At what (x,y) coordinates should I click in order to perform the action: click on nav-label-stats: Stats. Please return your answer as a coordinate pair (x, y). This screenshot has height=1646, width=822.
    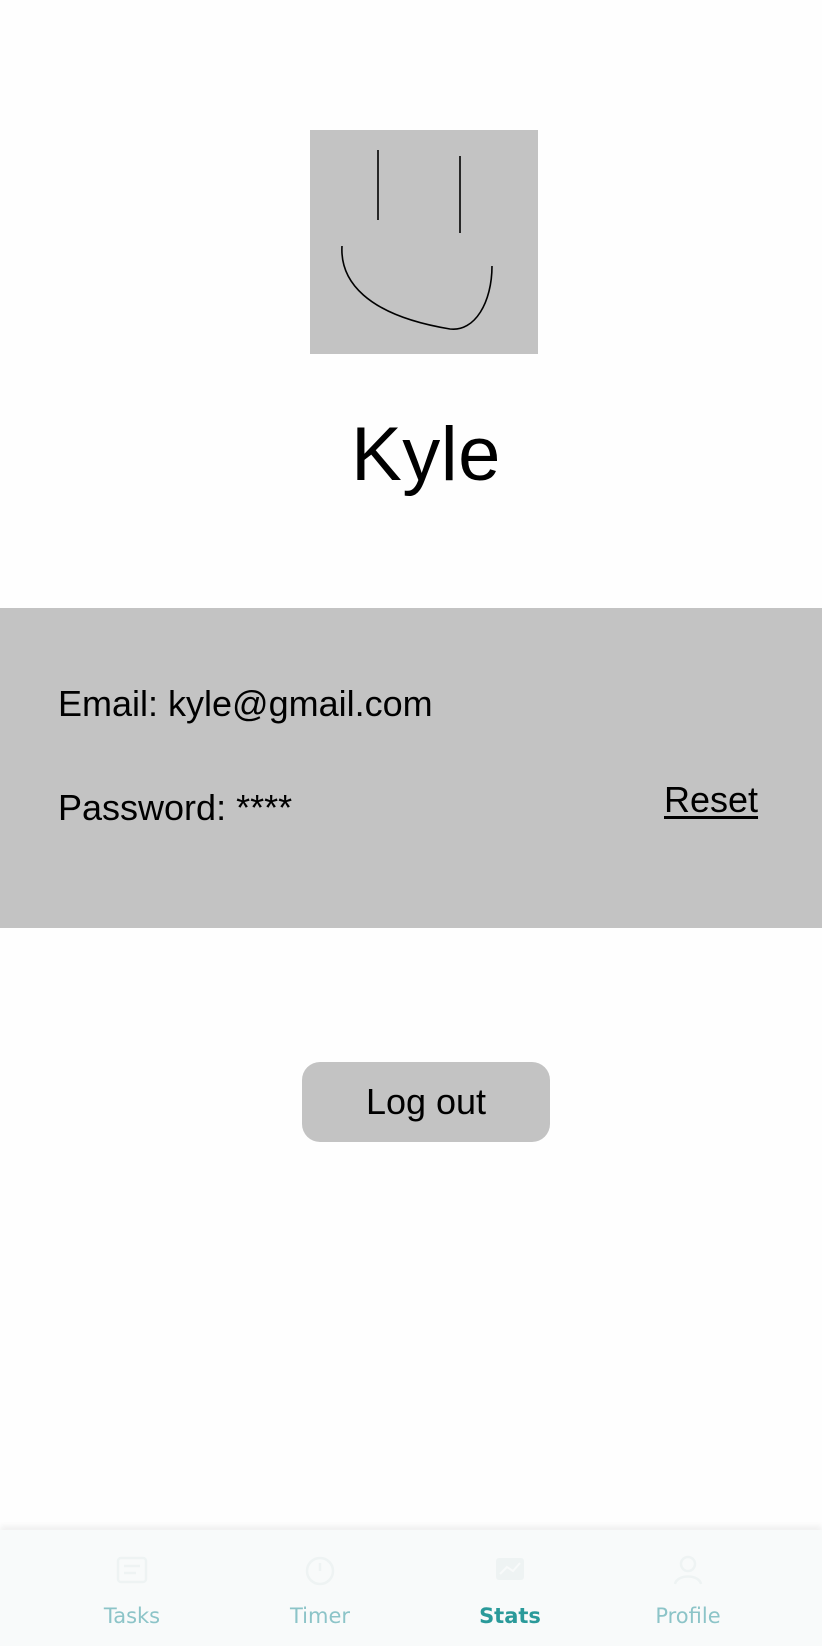
    Looking at the image, I should click on (510, 1616).